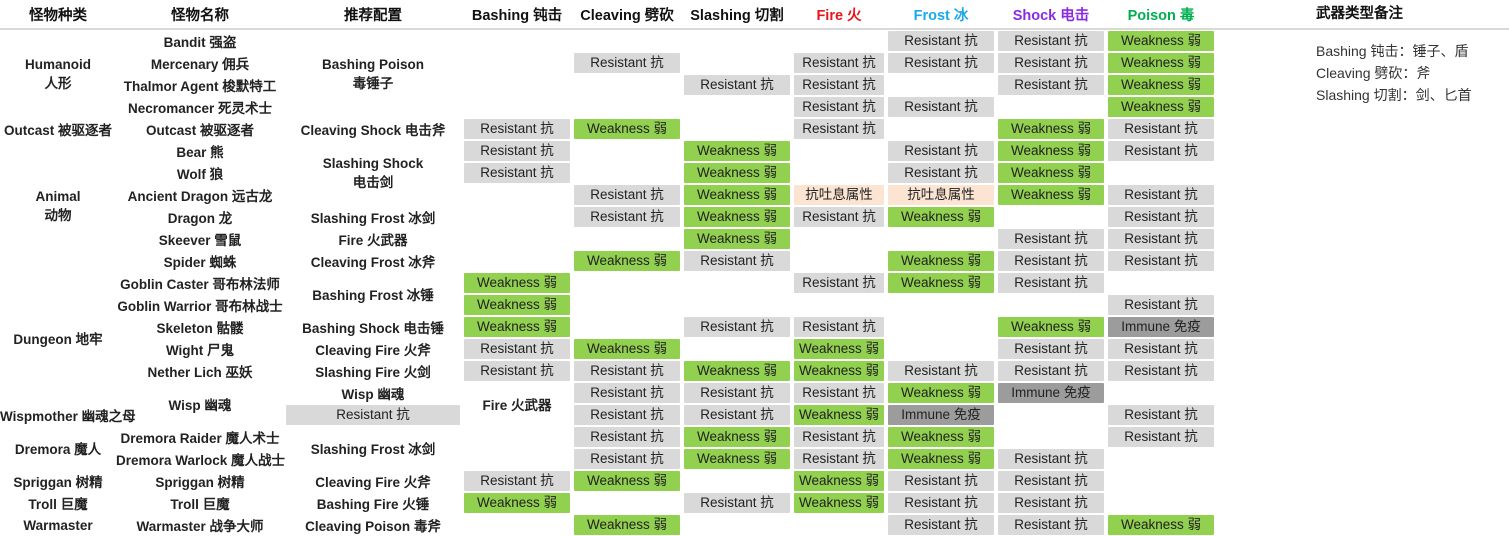  Describe the element at coordinates (373, 218) in the screenshot. I see `recommended-build-cell: Slashing Frost 冰剑` at that location.